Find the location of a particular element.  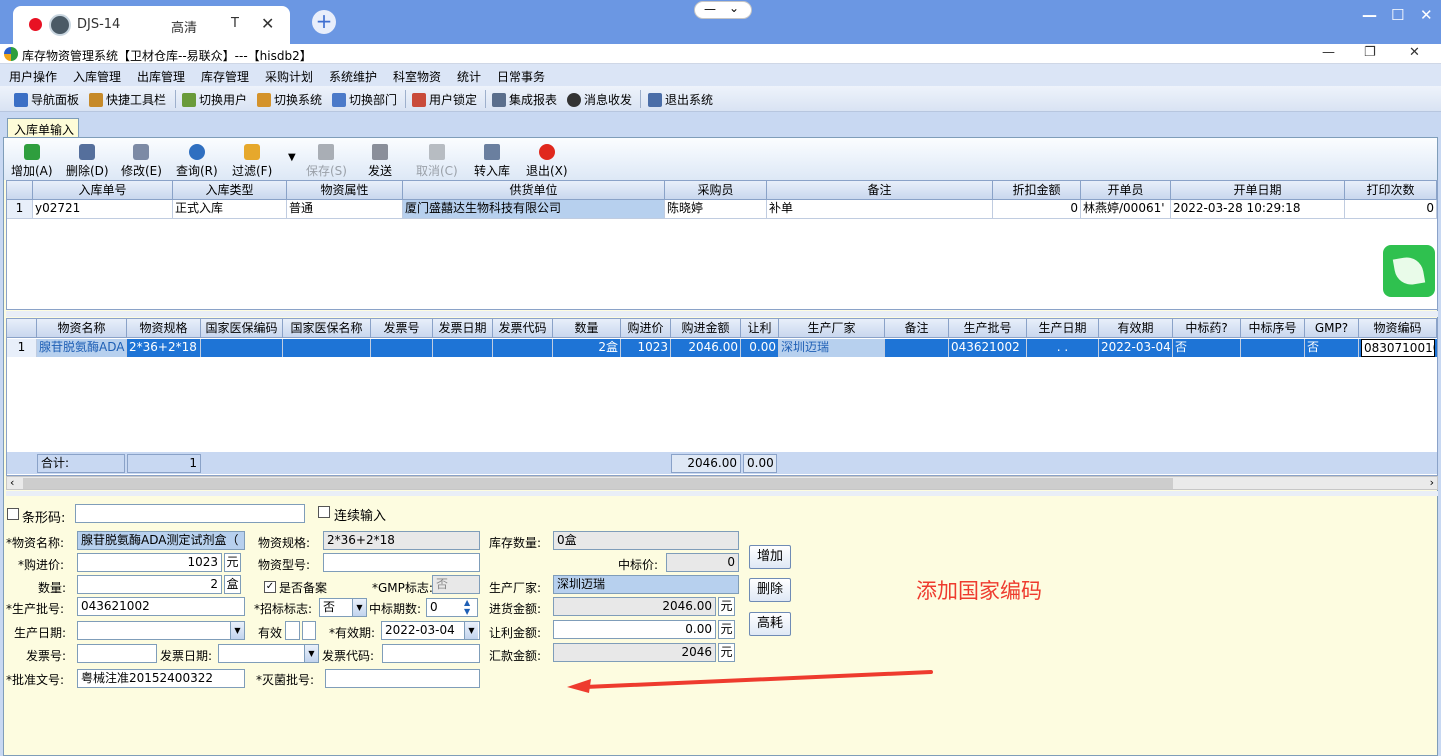

query-button: 查询(R) is located at coordinates (197, 161).